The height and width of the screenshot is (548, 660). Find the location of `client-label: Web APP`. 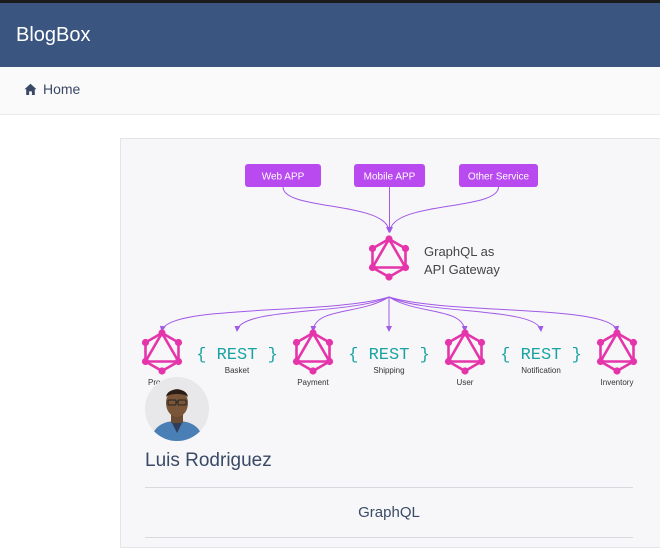

client-label: Web APP is located at coordinates (283, 177).